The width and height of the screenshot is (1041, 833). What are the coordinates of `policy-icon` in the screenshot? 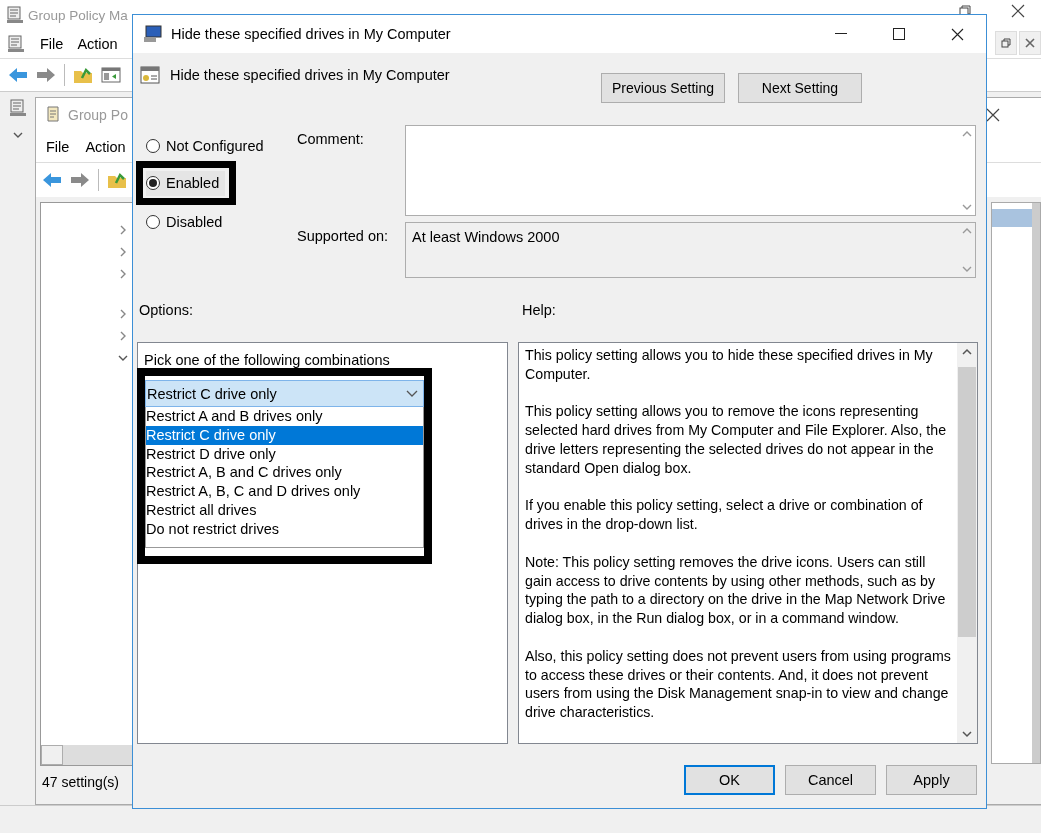 It's located at (150, 75).